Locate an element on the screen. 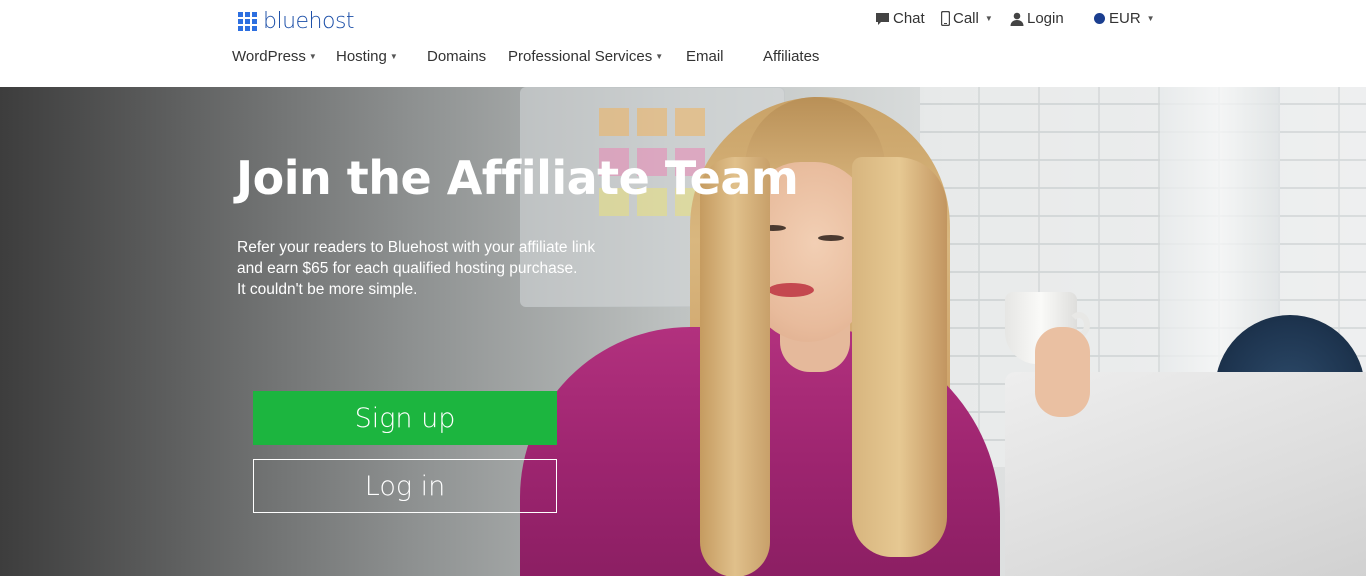 The width and height of the screenshot is (1366, 576). call-dropdown: Call ▼ is located at coordinates (967, 18).